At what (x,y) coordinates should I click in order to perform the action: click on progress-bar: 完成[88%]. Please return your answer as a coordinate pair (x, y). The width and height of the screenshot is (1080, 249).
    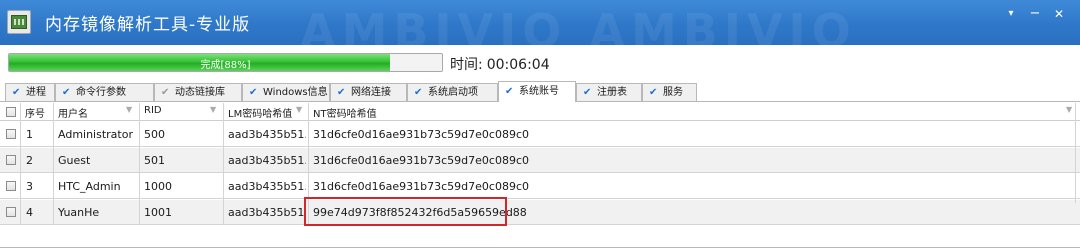
    Looking at the image, I should click on (225, 62).